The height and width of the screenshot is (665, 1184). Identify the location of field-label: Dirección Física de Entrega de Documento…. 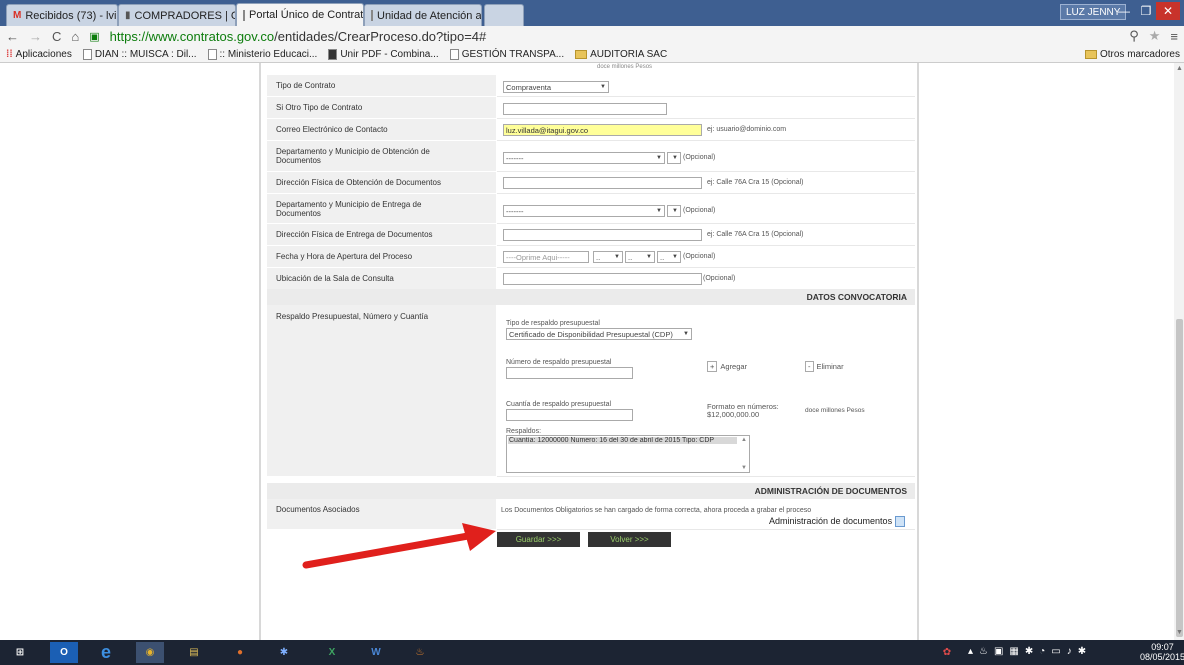
(381, 235).